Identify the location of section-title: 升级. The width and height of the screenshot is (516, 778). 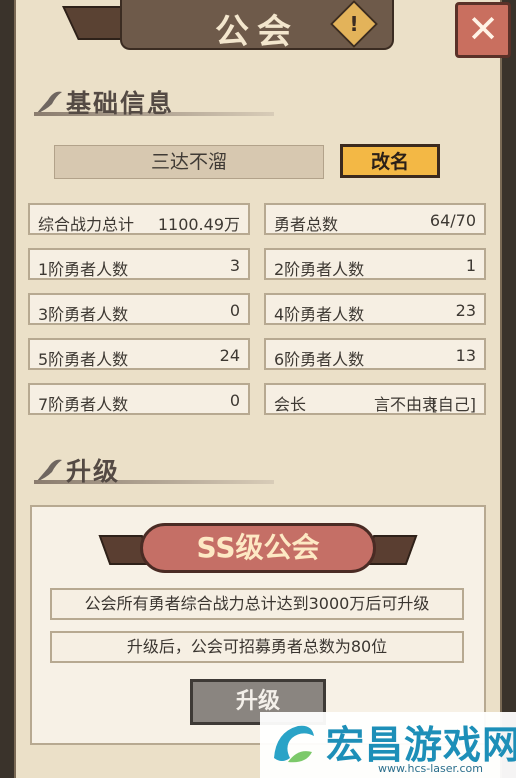
(93, 471).